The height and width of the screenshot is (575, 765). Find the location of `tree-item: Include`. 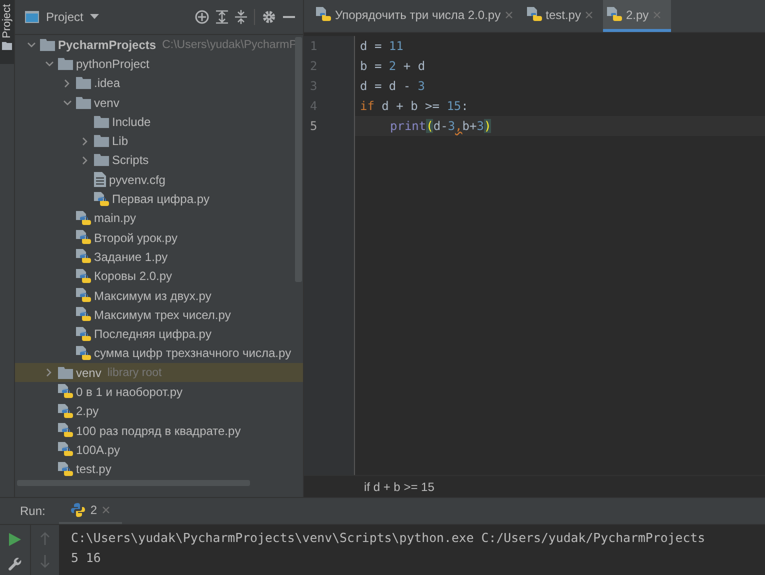

tree-item: Include is located at coordinates (159, 122).